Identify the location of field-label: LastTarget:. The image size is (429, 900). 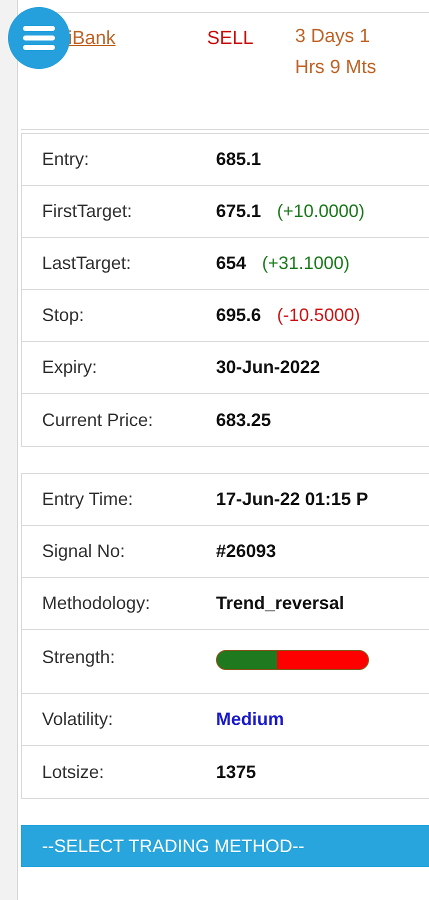
(86, 263).